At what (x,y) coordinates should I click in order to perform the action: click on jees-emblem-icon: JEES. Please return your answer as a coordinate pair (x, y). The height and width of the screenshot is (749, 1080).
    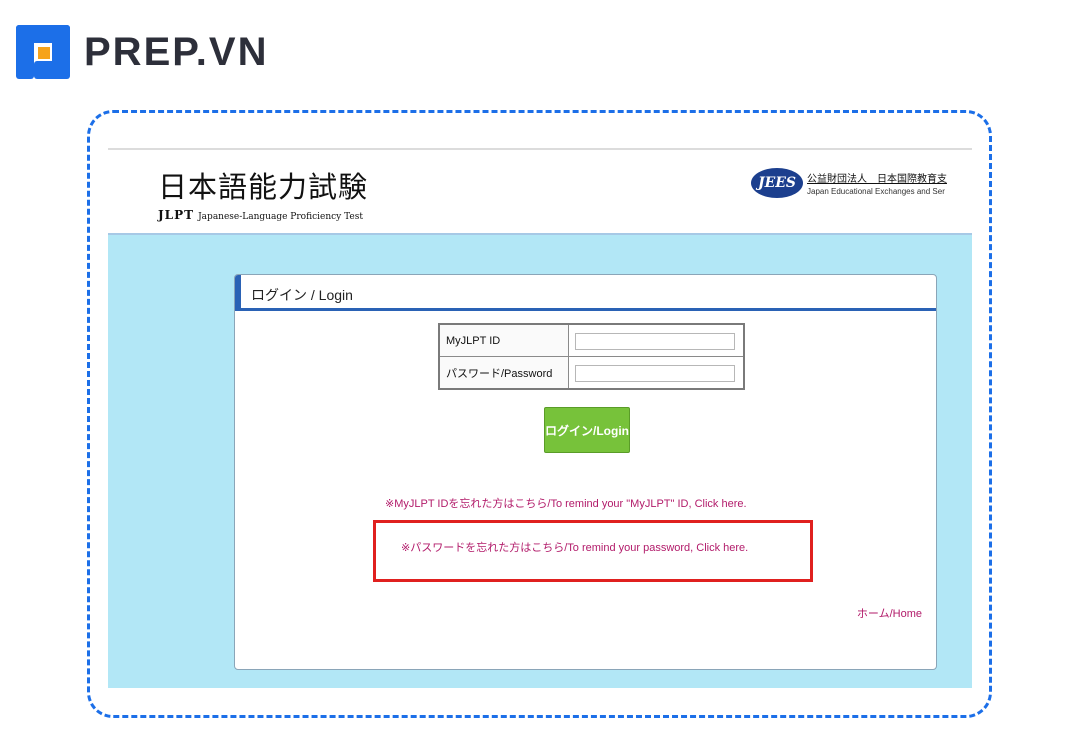
    Looking at the image, I should click on (777, 183).